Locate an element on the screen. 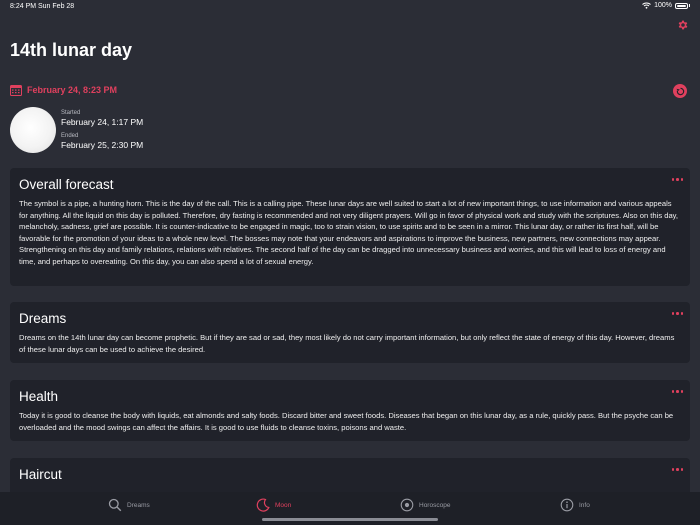 Image resolution: width=700 pixels, height=525 pixels. ended-label: Ended is located at coordinates (70, 136).